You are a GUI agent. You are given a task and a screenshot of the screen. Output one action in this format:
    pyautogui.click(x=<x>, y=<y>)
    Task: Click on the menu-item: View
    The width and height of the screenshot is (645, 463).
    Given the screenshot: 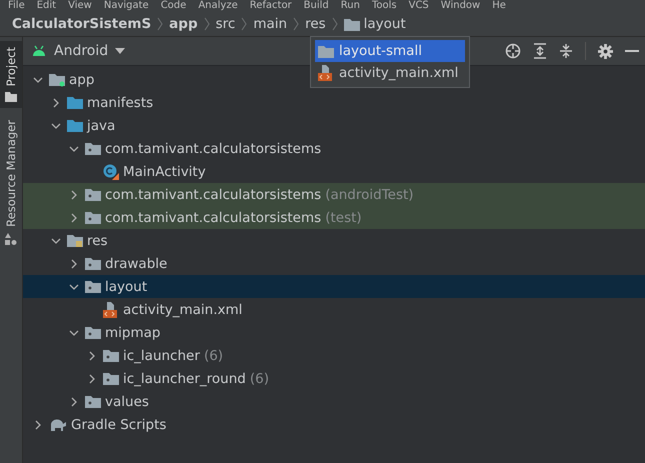 What is the action you would take?
    pyautogui.click(x=80, y=6)
    